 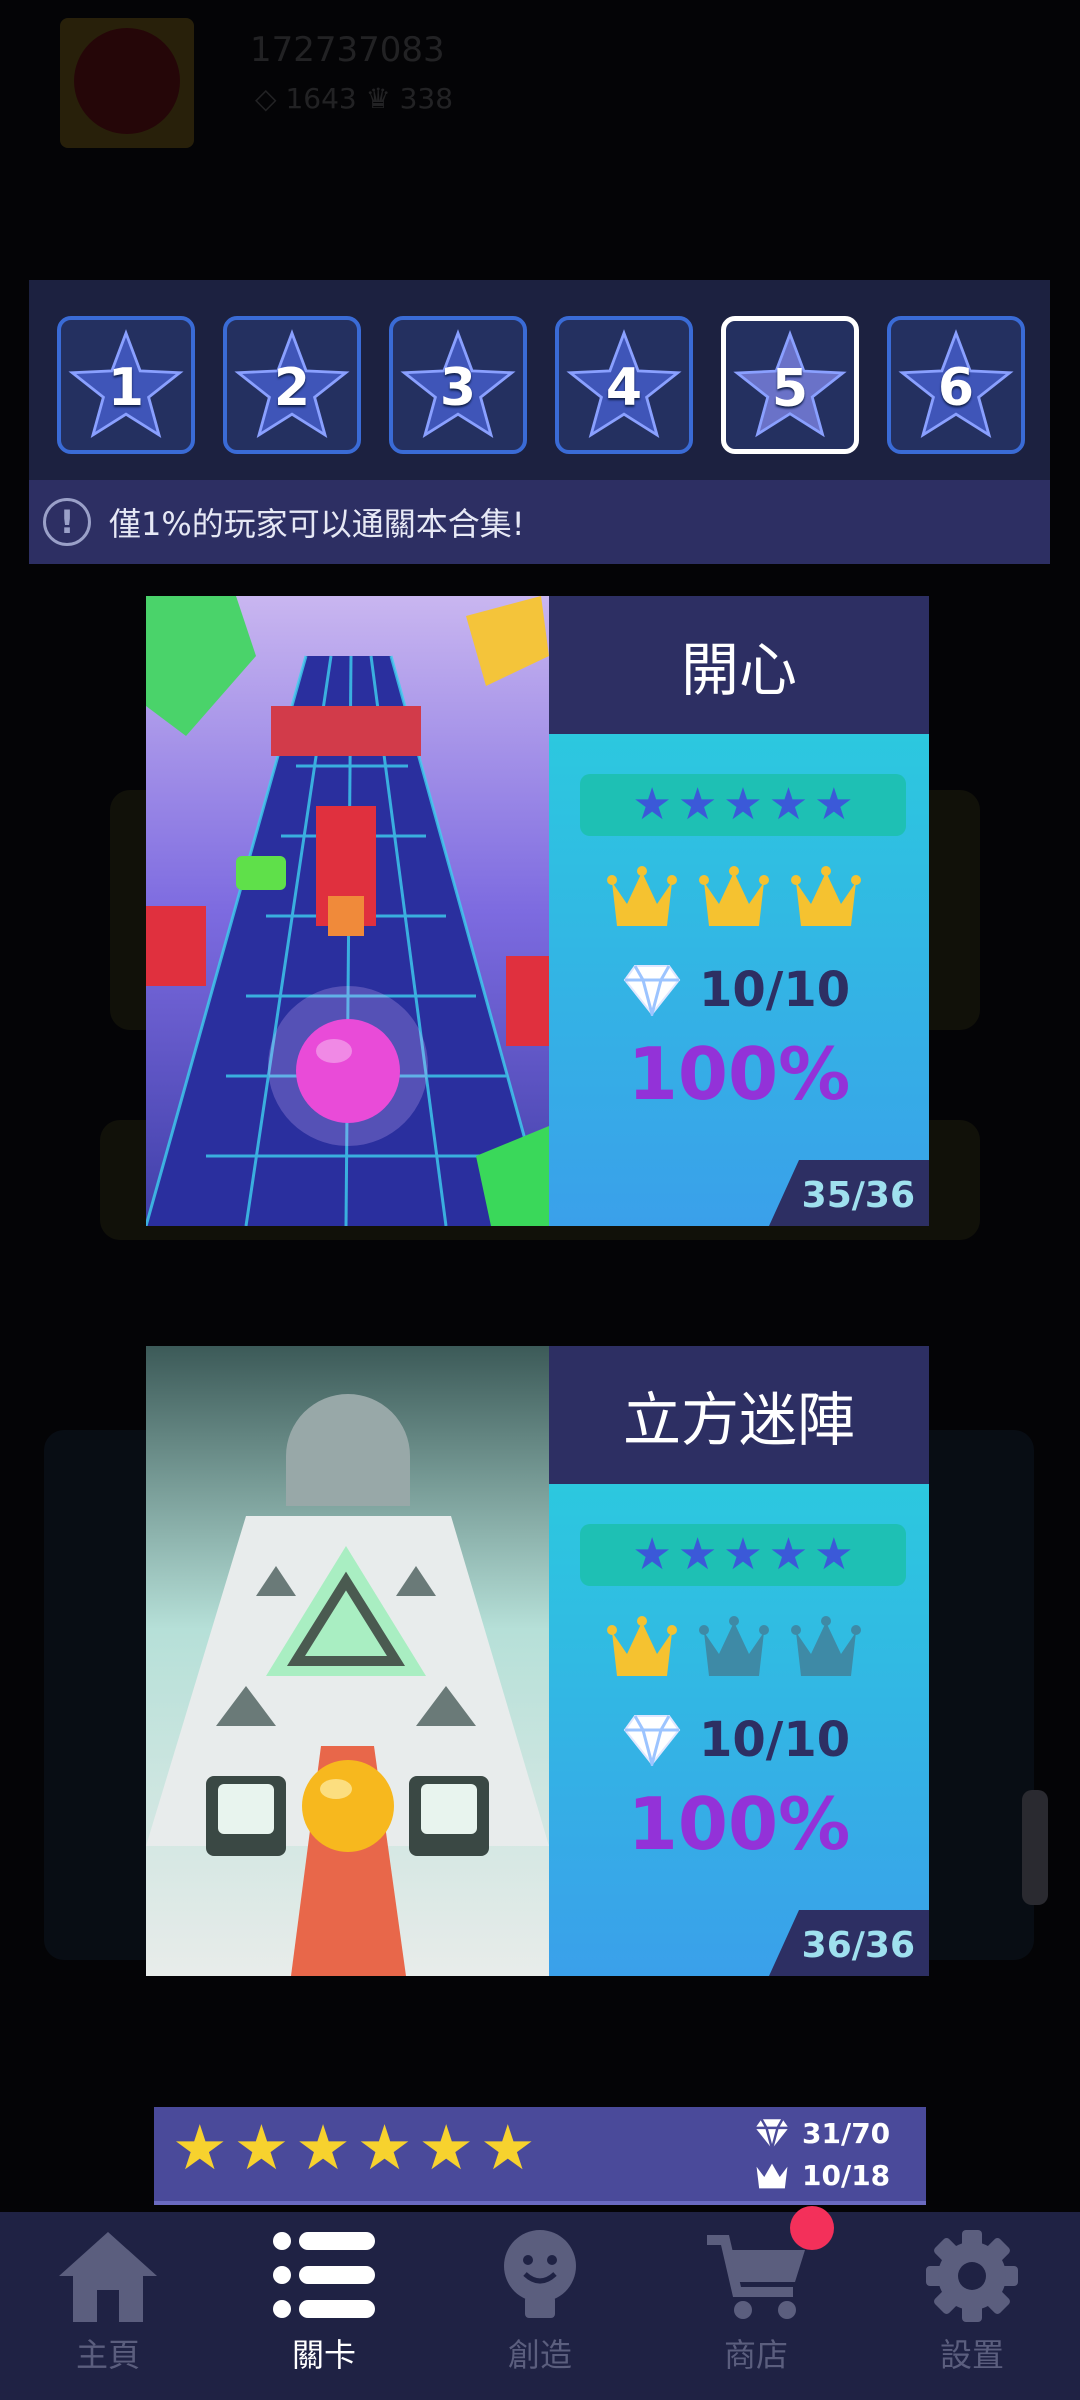 What do you see at coordinates (348, 911) in the screenshot?
I see `level-artwork-happy` at bounding box center [348, 911].